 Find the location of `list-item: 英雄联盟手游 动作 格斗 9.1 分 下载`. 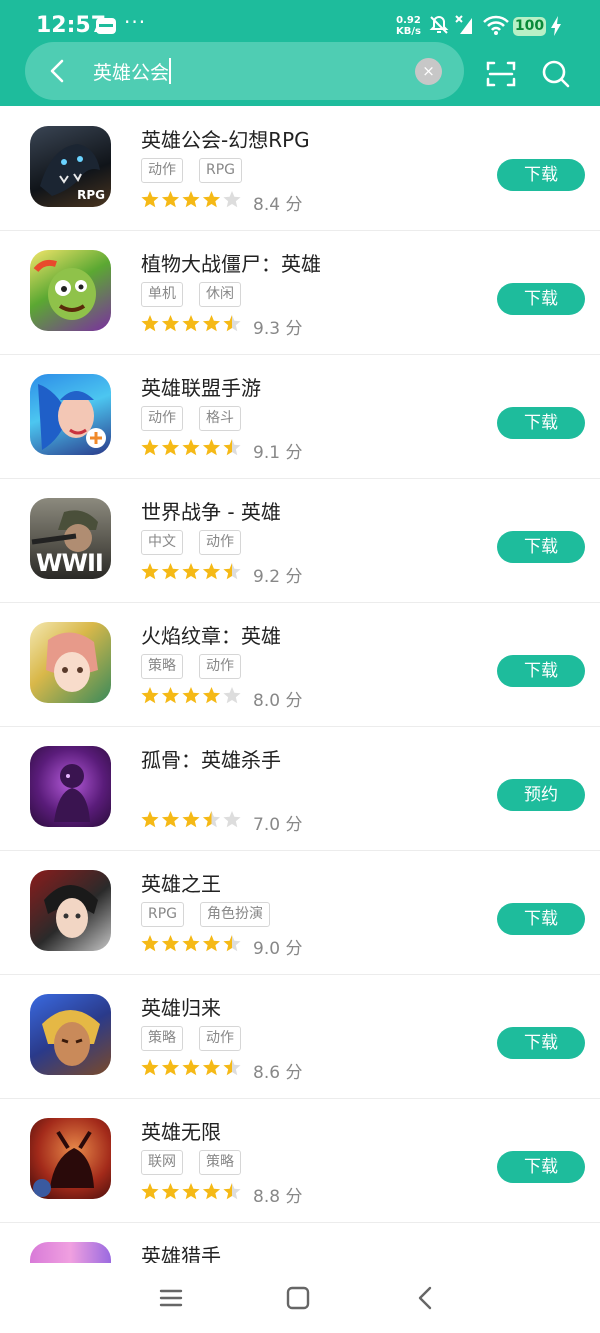

list-item: 英雄联盟手游 动作 格斗 9.1 分 下载 is located at coordinates (300, 416).